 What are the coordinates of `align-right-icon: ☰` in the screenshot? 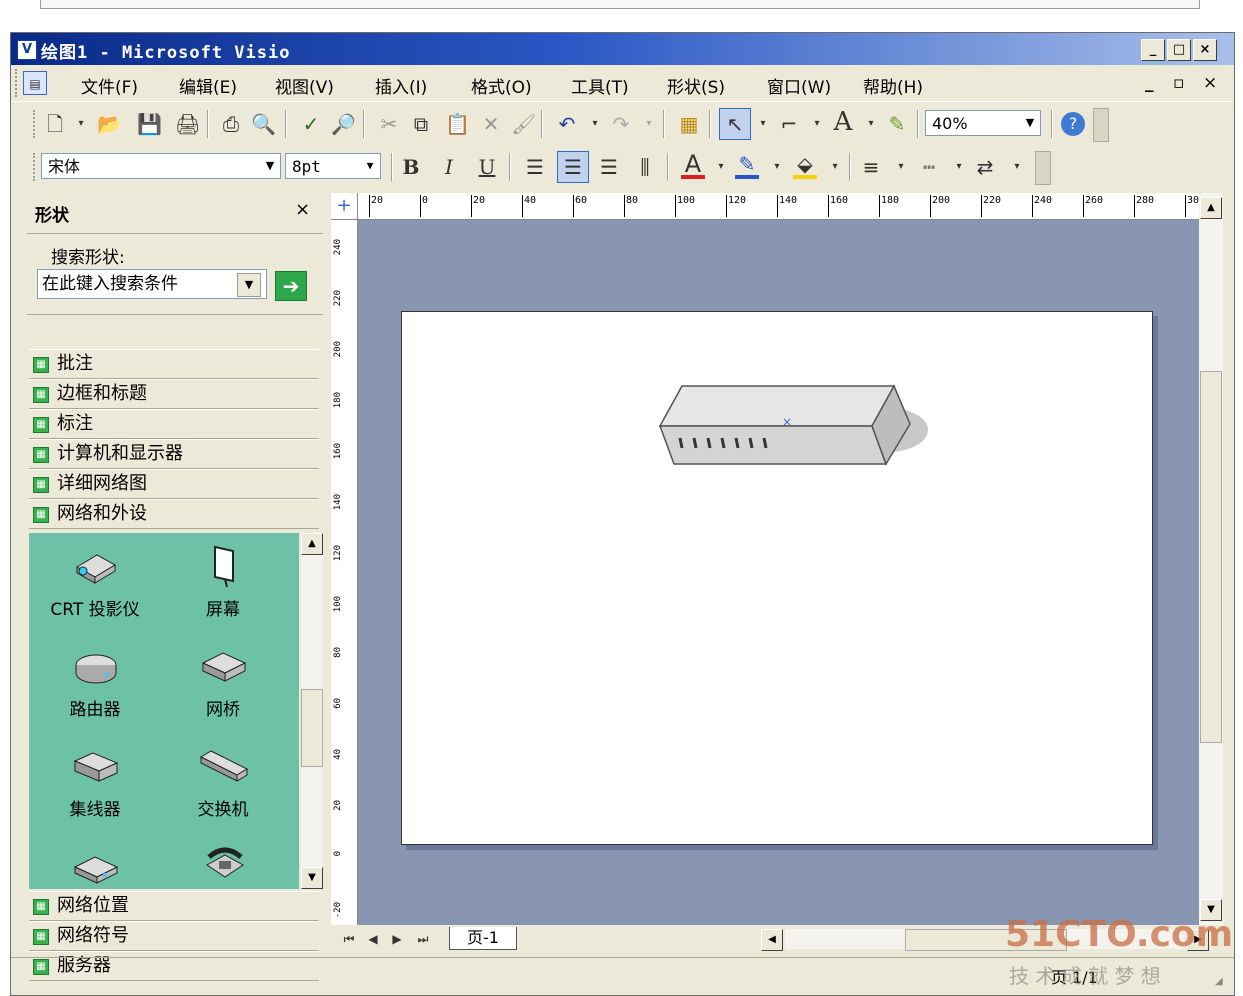 It's located at (609, 167).